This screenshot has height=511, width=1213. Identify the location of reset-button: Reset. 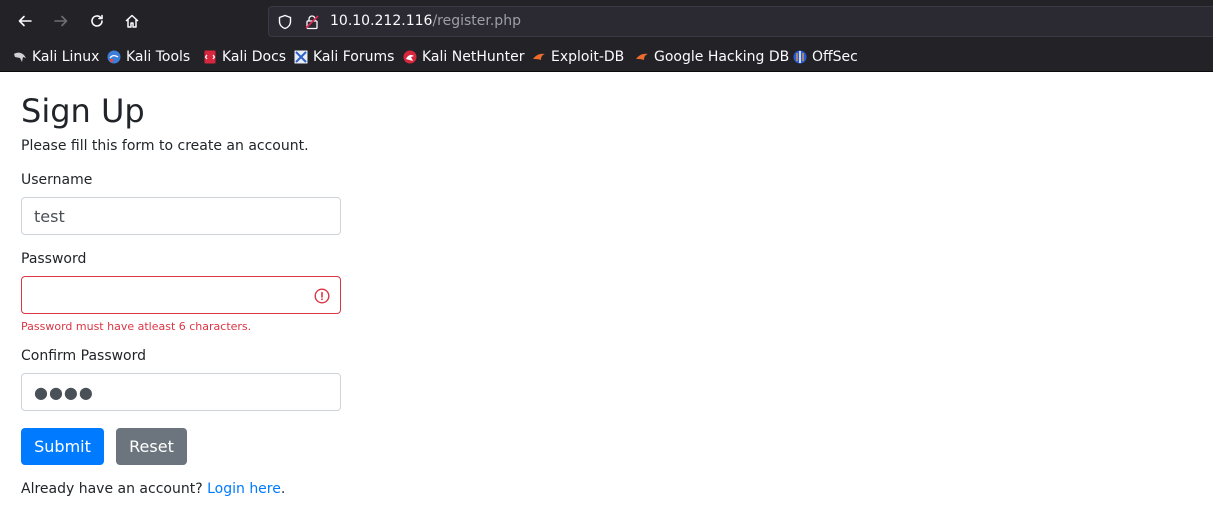
(151, 446).